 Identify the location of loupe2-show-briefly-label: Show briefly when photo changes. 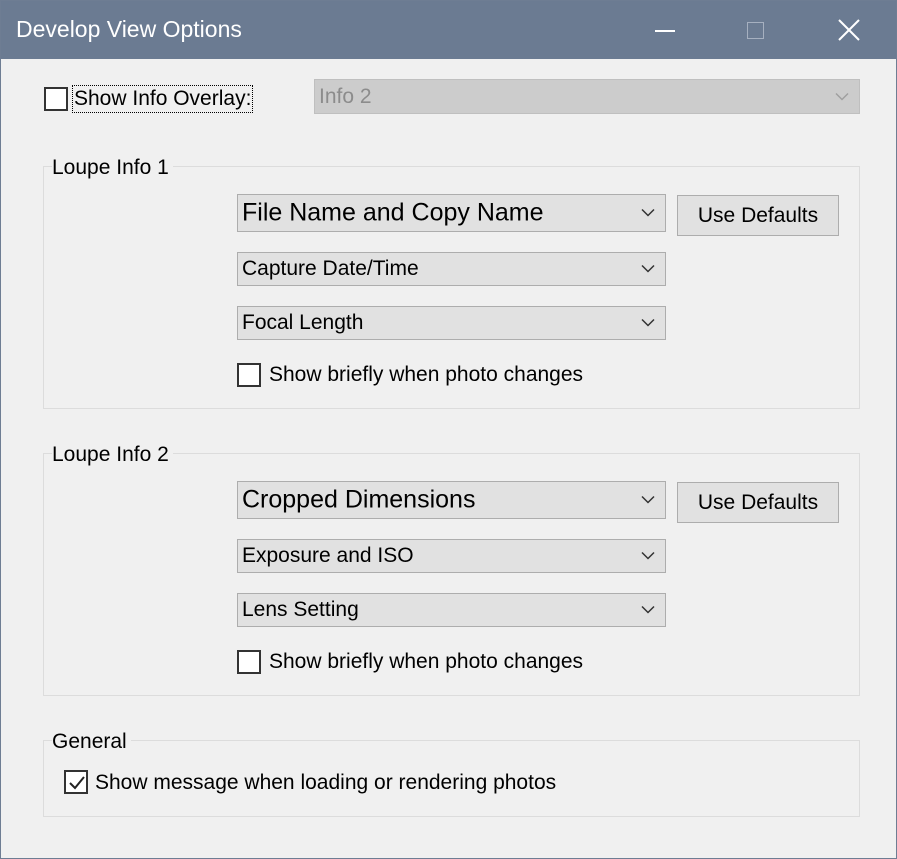
(426, 662).